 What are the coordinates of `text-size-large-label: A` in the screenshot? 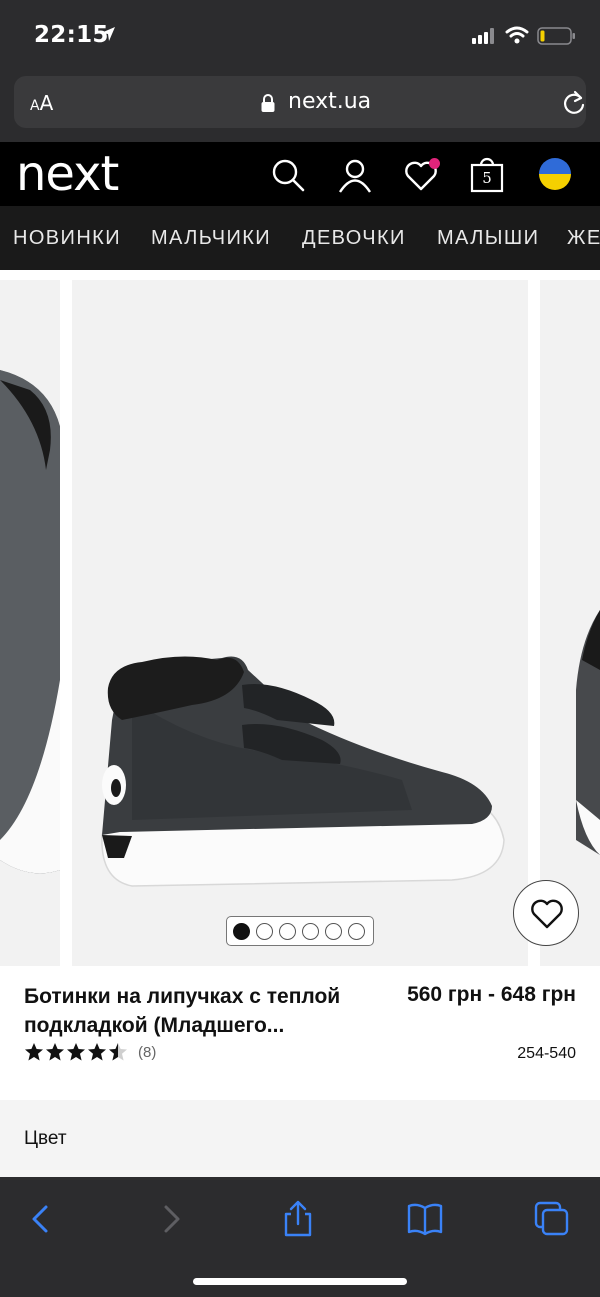 It's located at (46, 103).